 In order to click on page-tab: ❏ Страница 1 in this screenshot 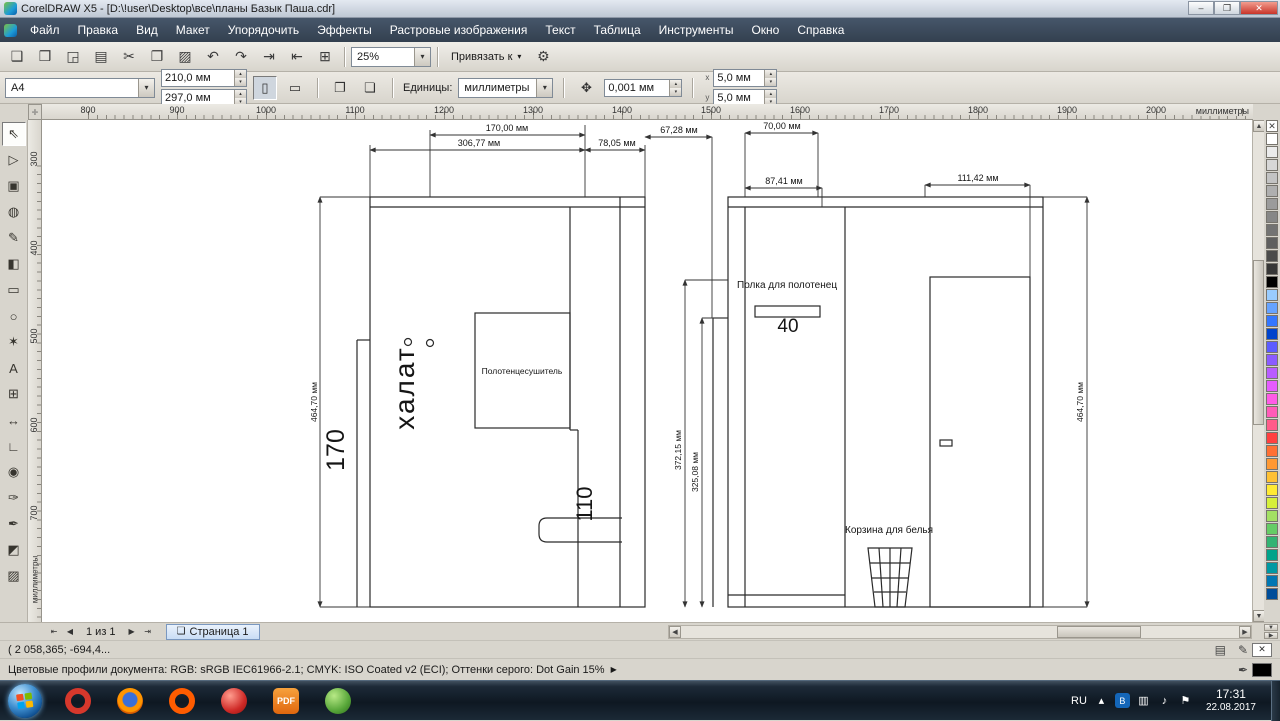, I will do `click(212, 631)`.